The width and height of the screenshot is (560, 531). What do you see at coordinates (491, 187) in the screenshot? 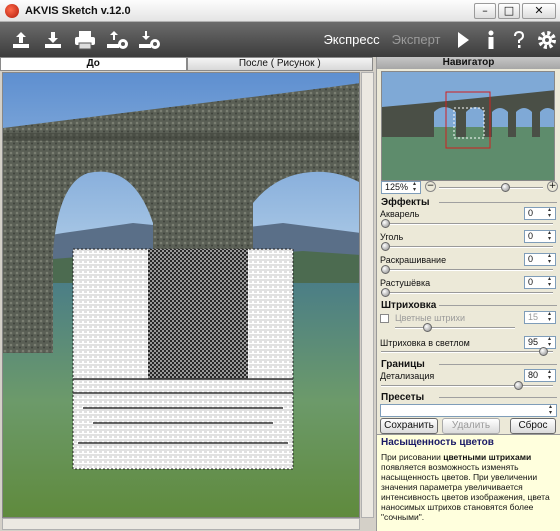
I see `zoom-slider` at bounding box center [491, 187].